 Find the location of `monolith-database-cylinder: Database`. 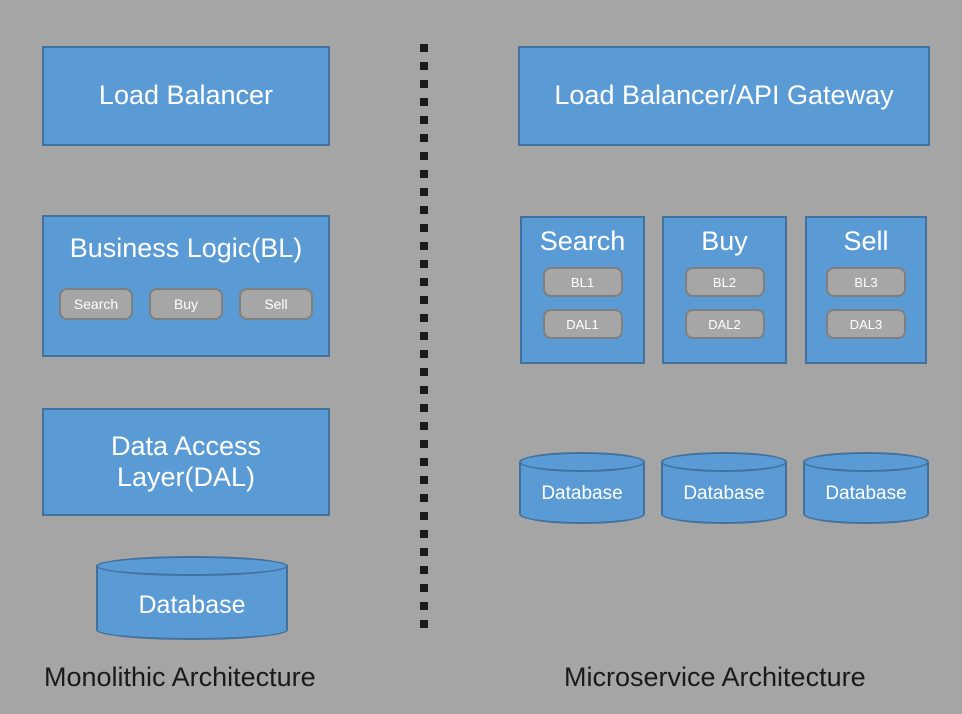

monolith-database-cylinder: Database is located at coordinates (192, 598).